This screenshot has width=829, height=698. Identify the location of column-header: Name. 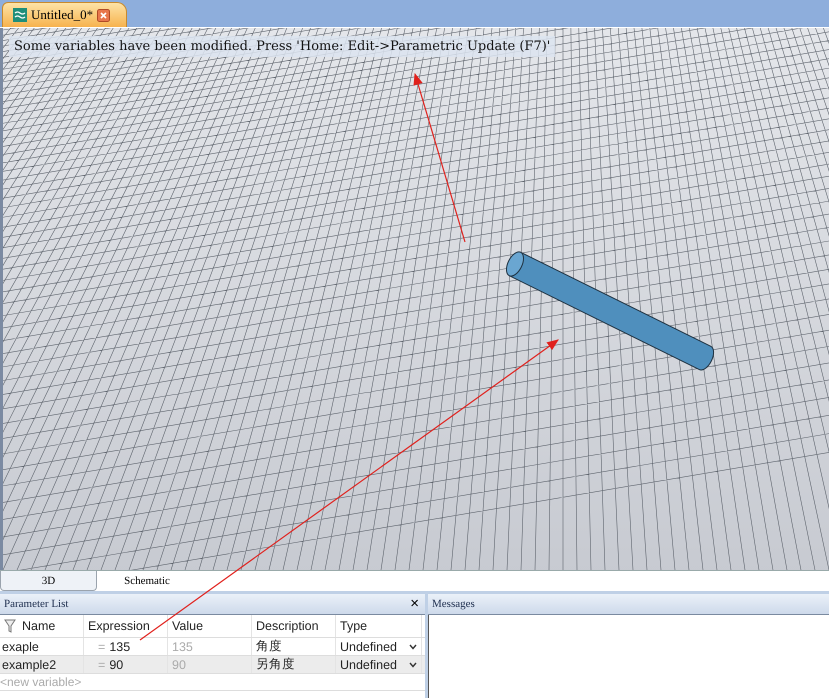
(39, 626).